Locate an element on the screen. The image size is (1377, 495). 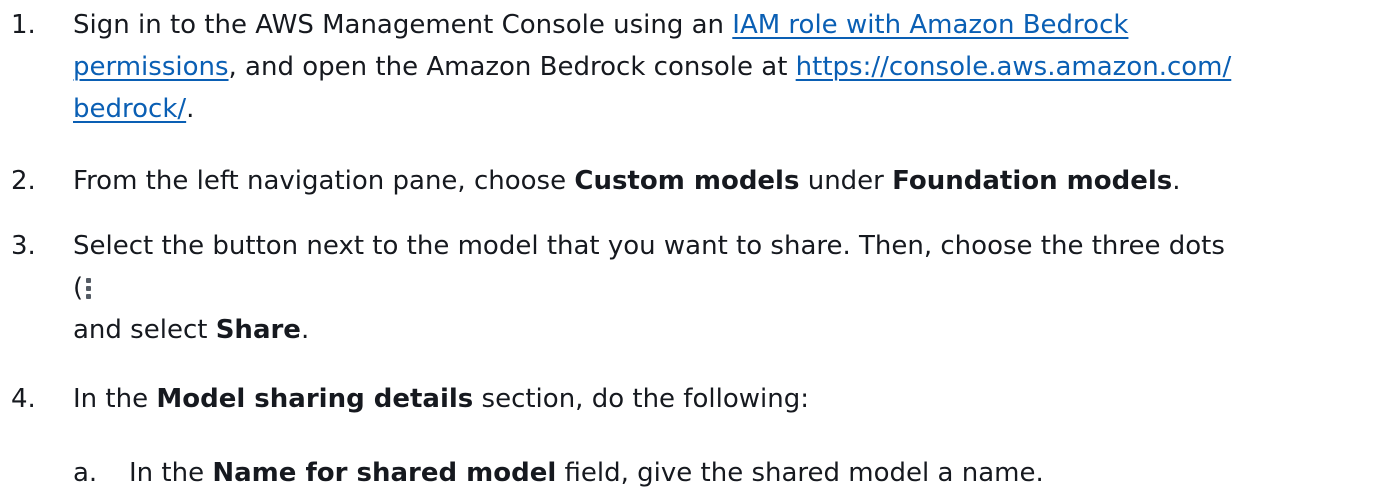
bedrock-console-url-link-continued: bedrock/ is located at coordinates (129, 109).